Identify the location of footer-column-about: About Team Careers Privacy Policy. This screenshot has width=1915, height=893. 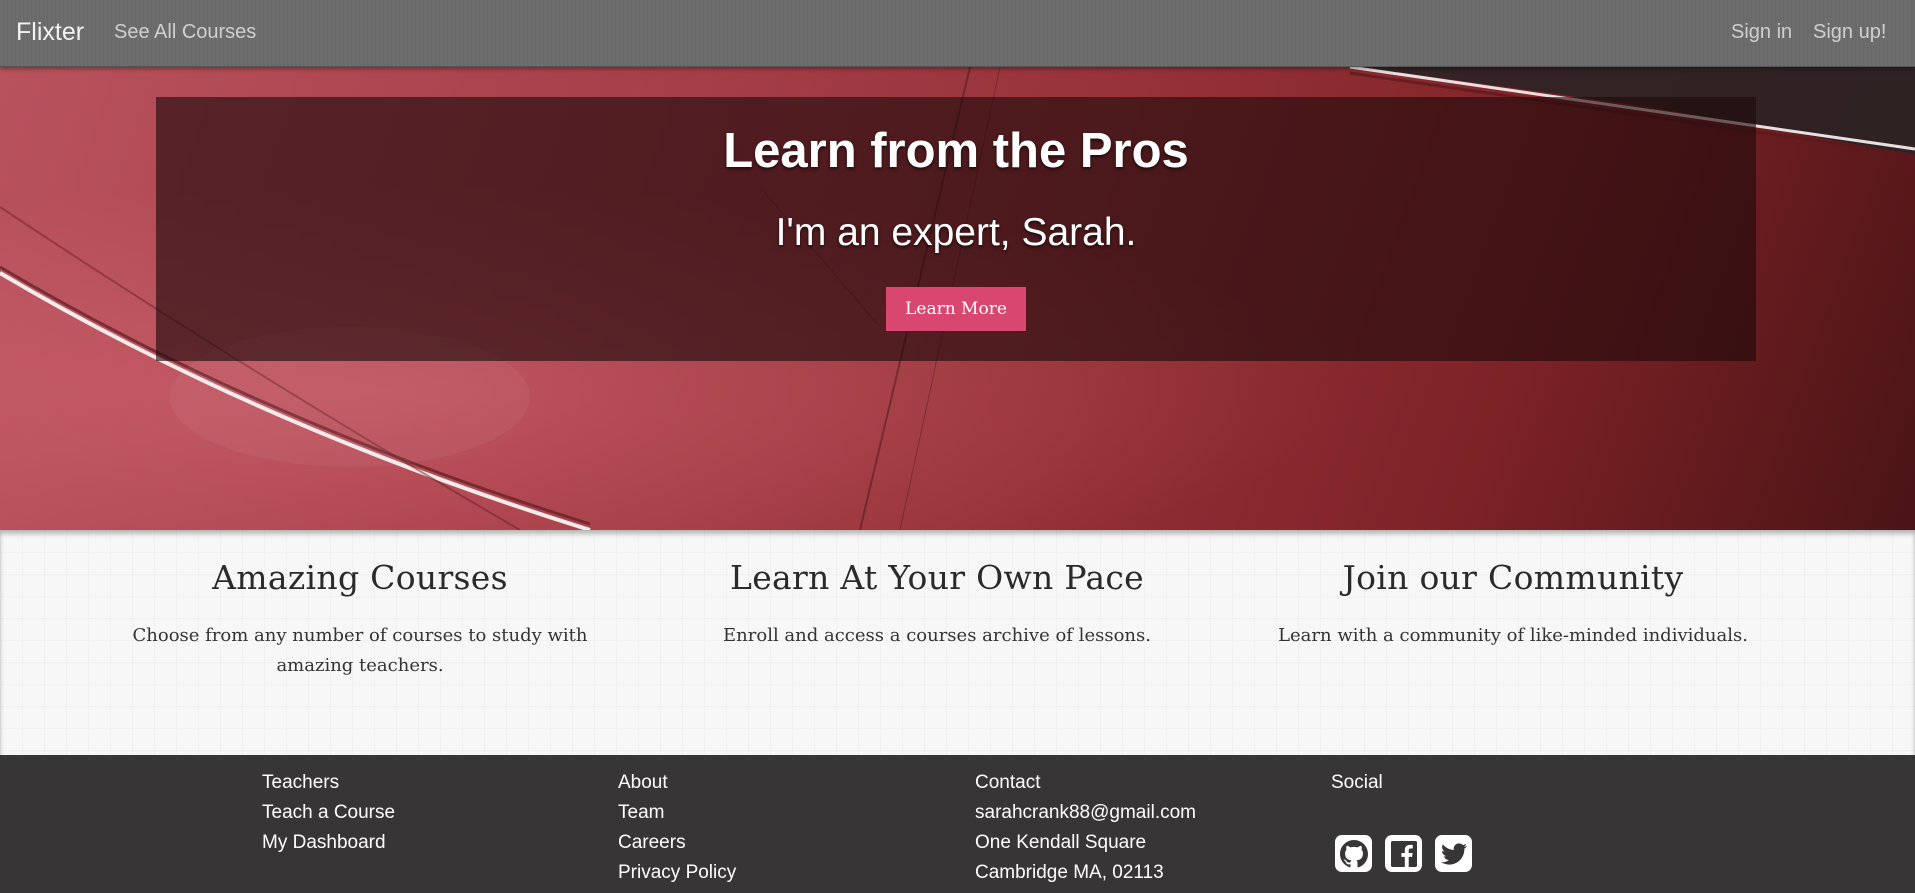
(677, 831).